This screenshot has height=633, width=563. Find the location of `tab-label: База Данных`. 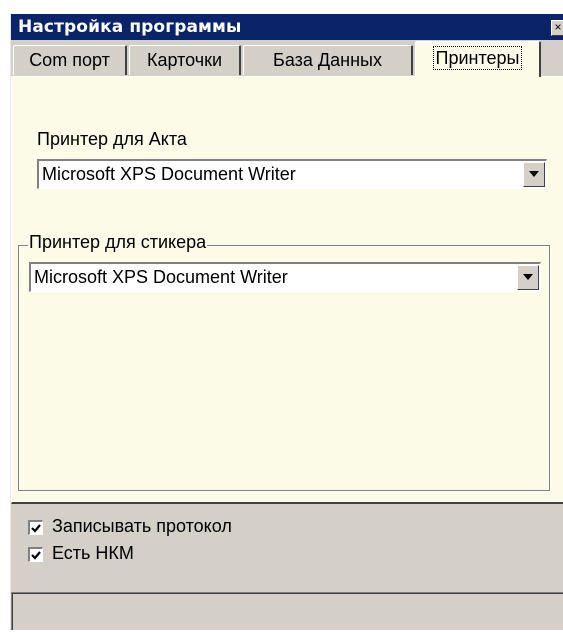

tab-label: База Данных is located at coordinates (327, 60).